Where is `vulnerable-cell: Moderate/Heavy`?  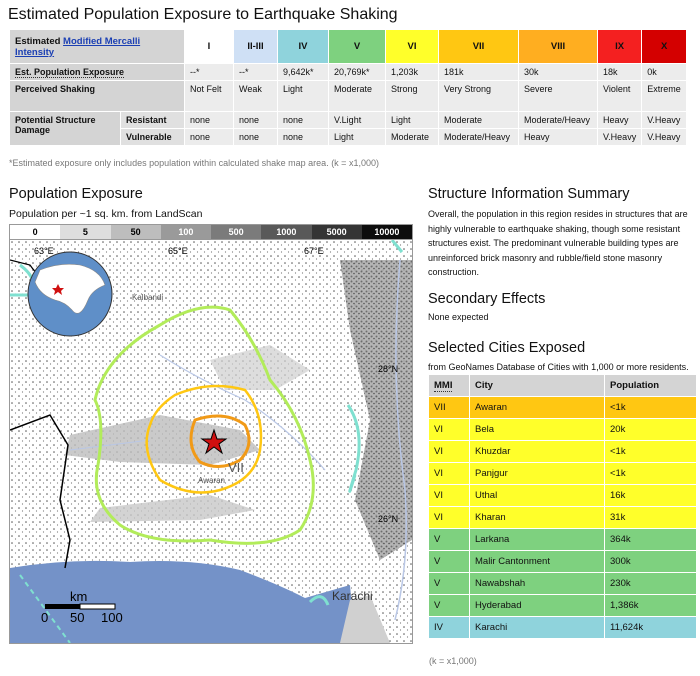 vulnerable-cell: Moderate/Heavy is located at coordinates (478, 137).